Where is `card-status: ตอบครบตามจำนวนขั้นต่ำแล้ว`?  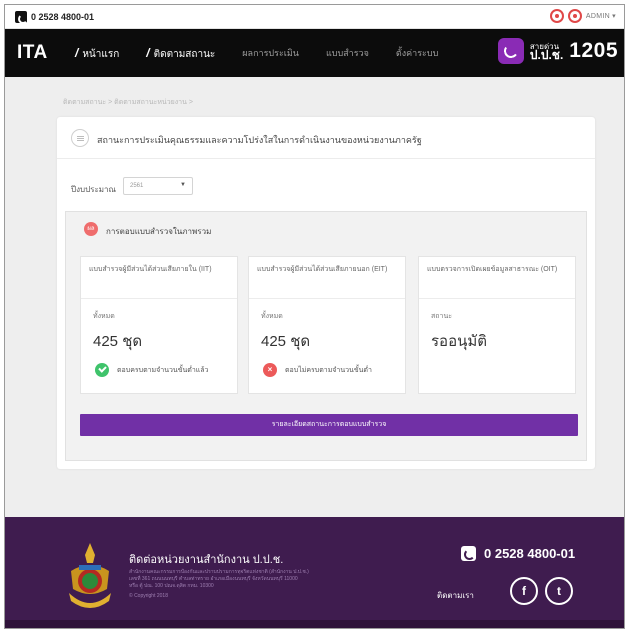 card-status: ตอบครบตามจำนวนขั้นต่ำแล้ว is located at coordinates (151, 370).